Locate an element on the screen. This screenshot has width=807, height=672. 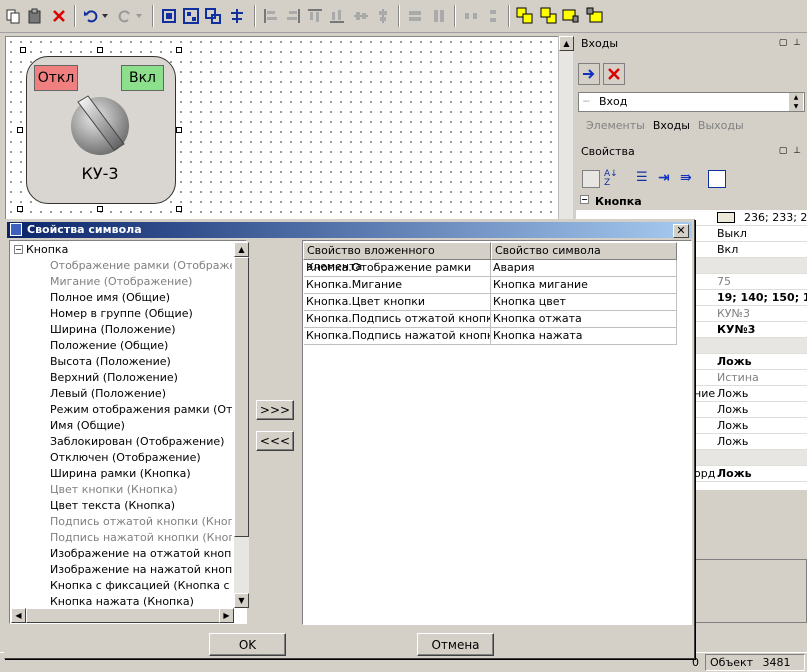
remove-input-icon is located at coordinates (614, 74).